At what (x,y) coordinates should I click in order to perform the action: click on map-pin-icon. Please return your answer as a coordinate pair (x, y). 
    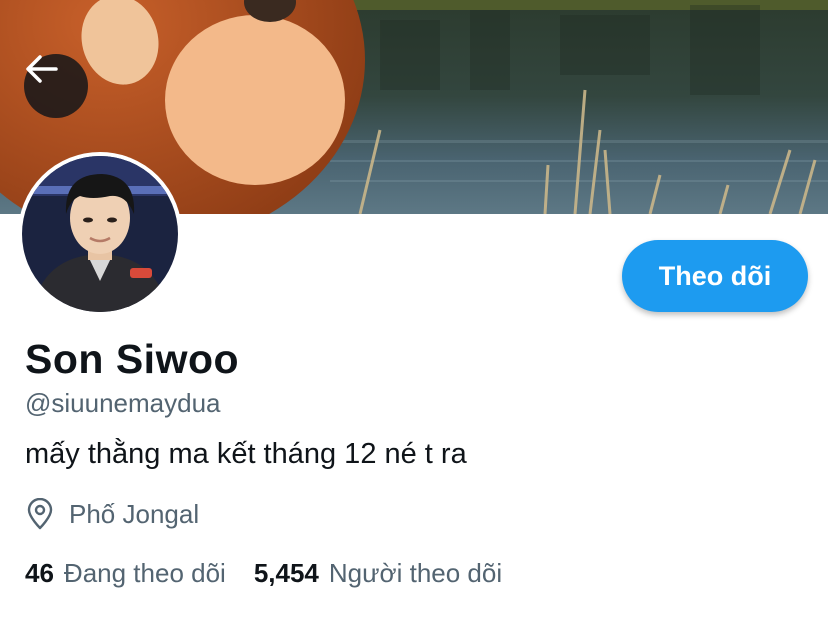
    Looking at the image, I should click on (40, 514).